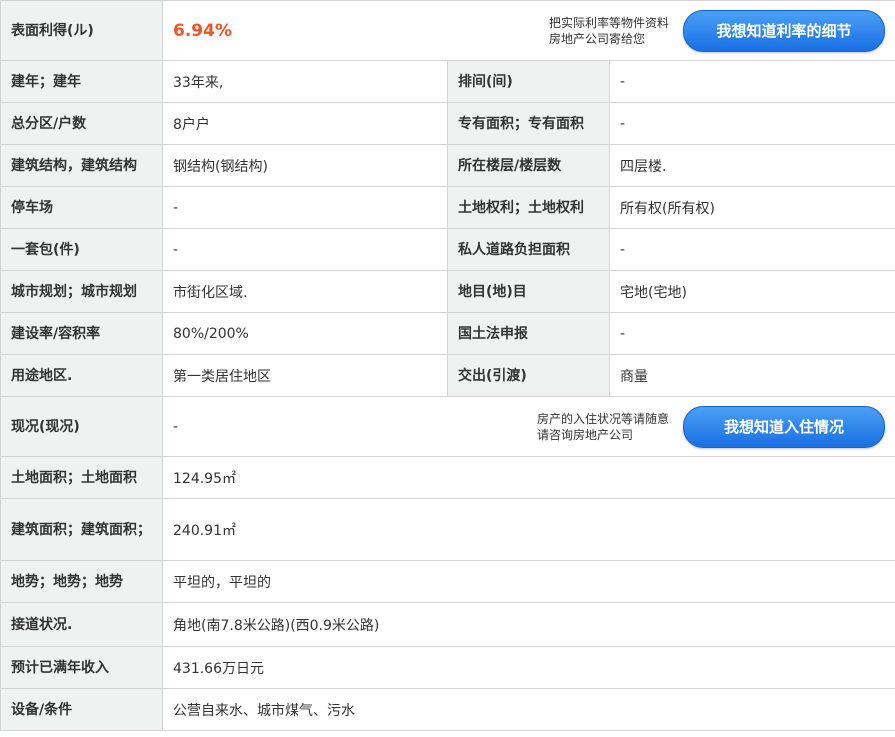 Image resolution: width=895 pixels, height=737 pixels. I want to click on yield-detail-button: 我想知道利率的细节, so click(784, 30).